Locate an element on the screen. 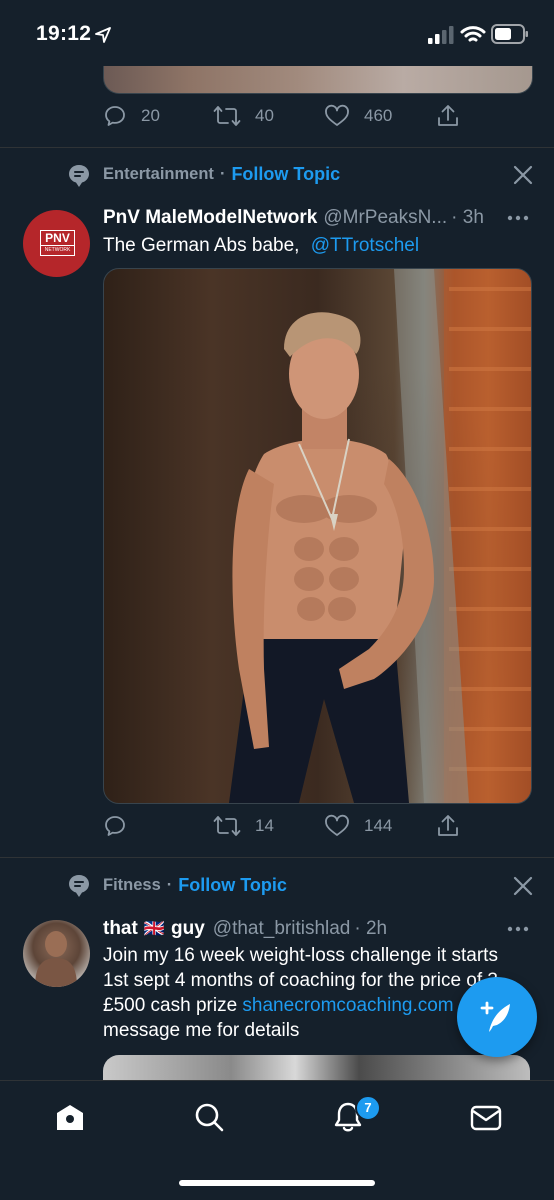 Image resolution: width=554 pixels, height=1200 pixels. avatar: PNV NETWORK is located at coordinates (56, 243).